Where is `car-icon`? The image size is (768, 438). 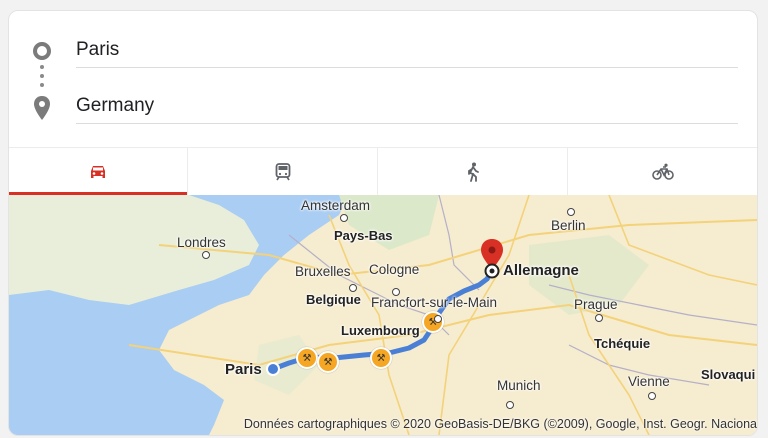
car-icon is located at coordinates (98, 172).